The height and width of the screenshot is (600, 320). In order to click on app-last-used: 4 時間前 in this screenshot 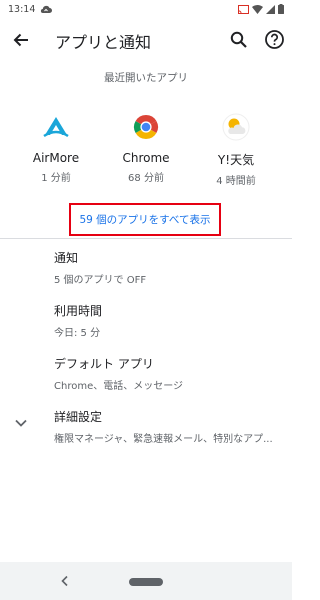, I will do `click(236, 181)`.